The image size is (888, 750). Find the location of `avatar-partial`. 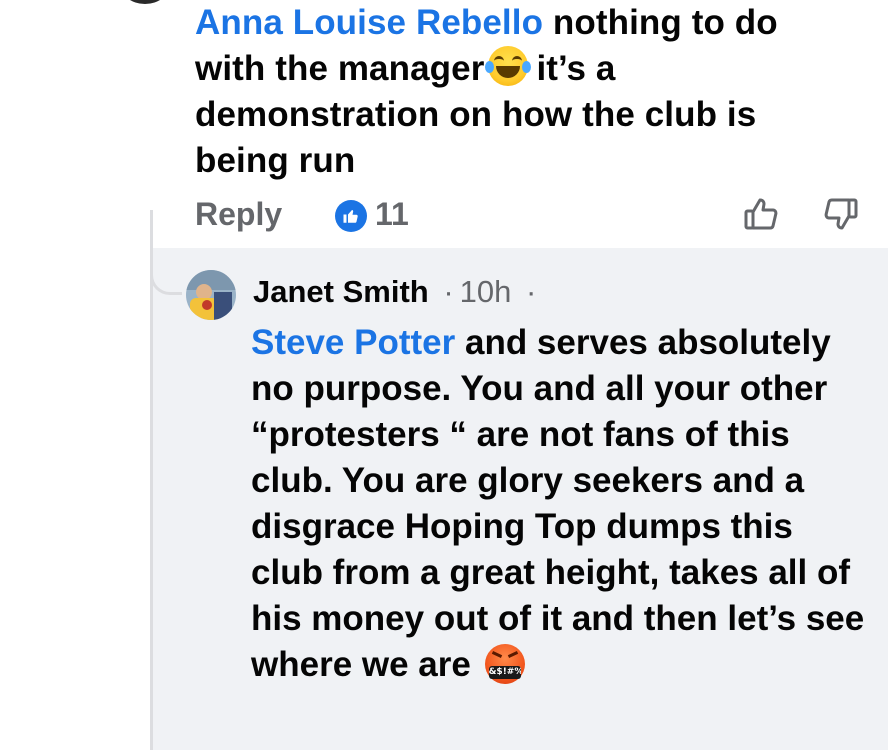

avatar-partial is located at coordinates (145, 2).